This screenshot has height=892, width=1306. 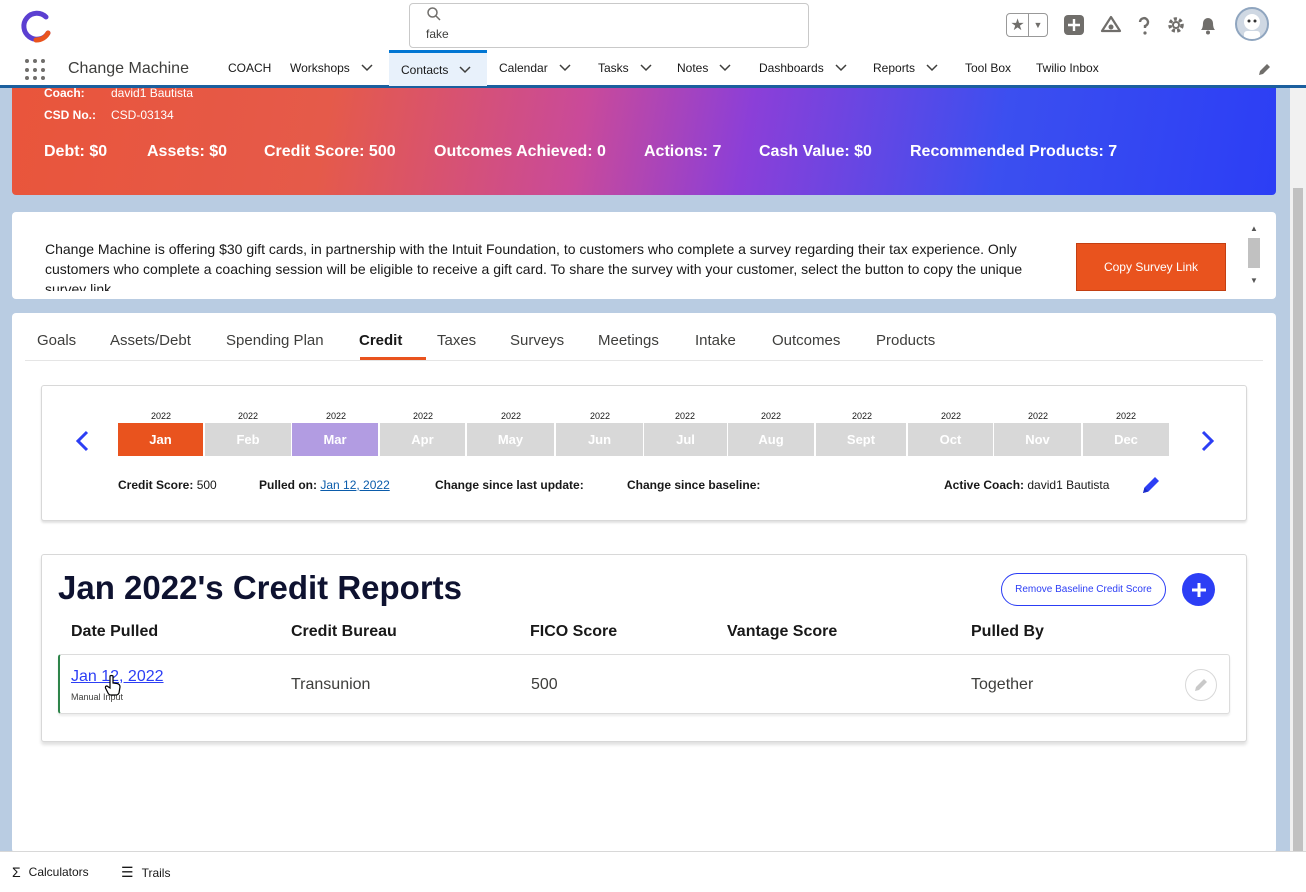 I want to click on favorites-star-icon: ★, so click(x=1018, y=25).